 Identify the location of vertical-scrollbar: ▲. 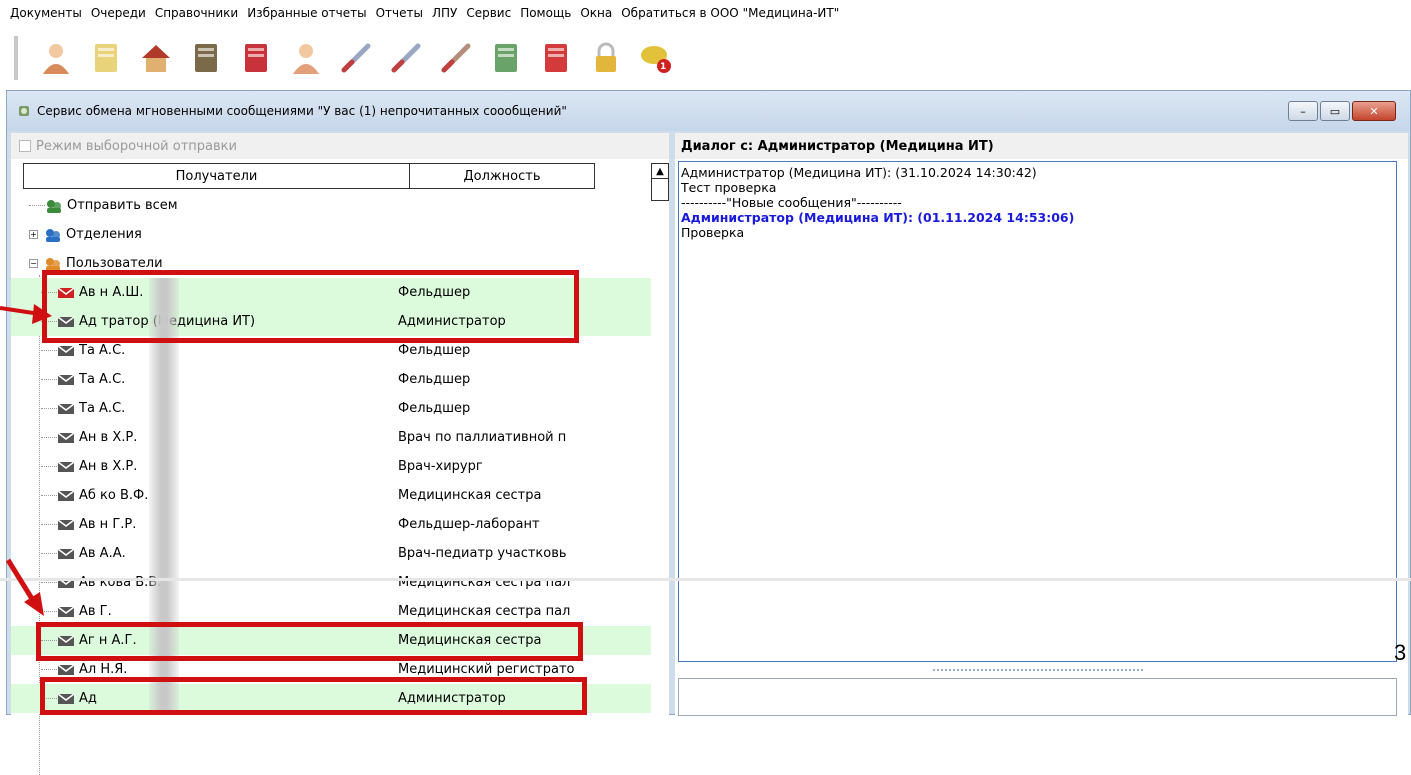
(660, 439).